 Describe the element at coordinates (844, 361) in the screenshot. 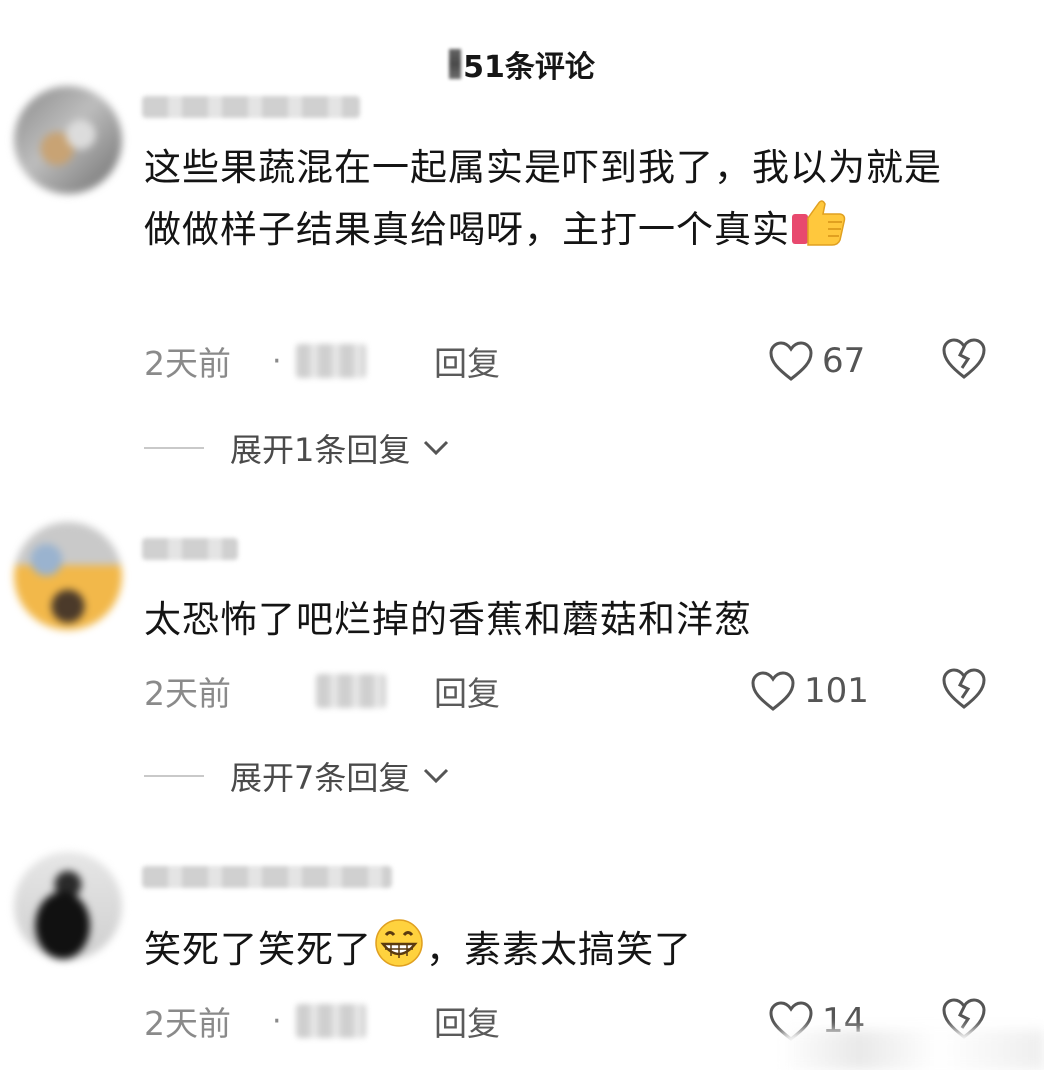

I see `like-count: 67` at that location.